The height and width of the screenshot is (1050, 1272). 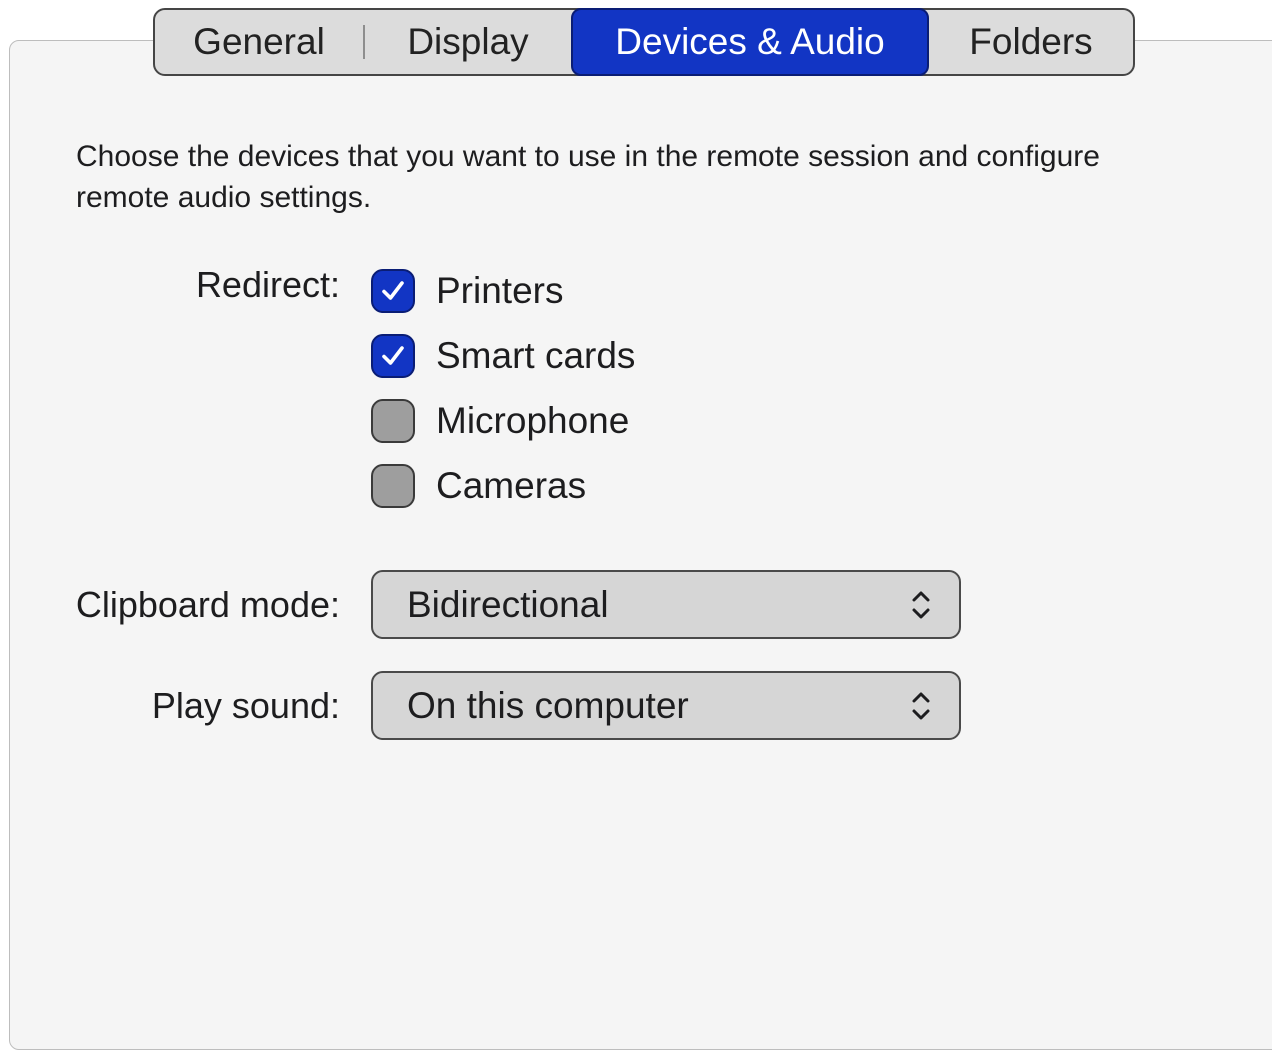 I want to click on tab-folders: Folders, so click(x=1031, y=42).